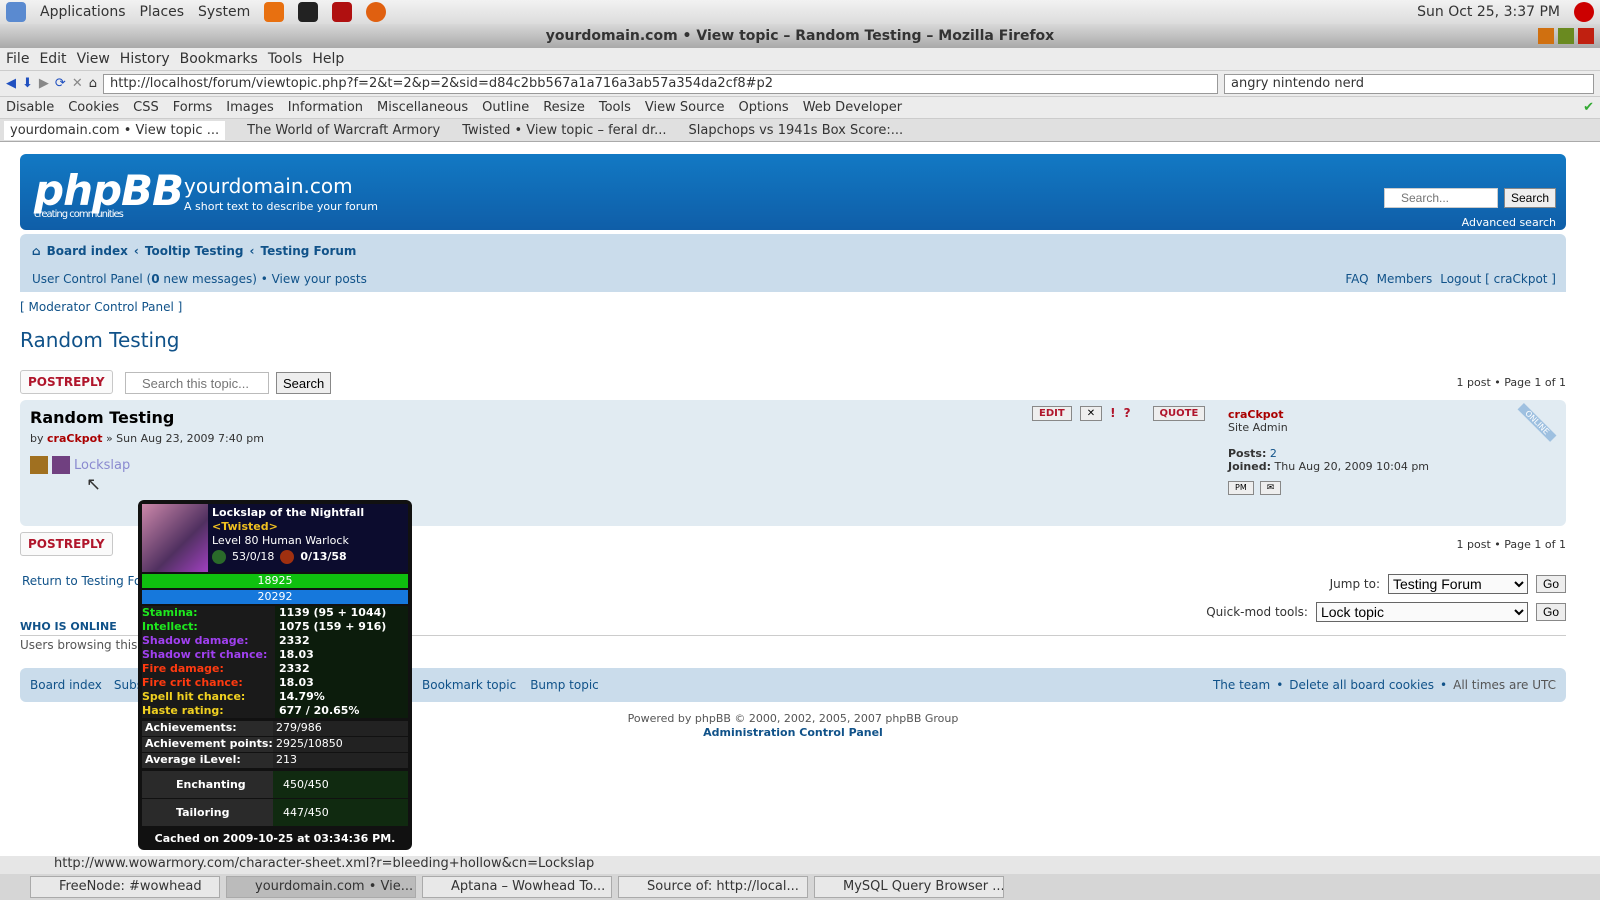 The image size is (1600, 900). Describe the element at coordinates (1529, 198) in the screenshot. I see `forum-search-button: Search` at that location.